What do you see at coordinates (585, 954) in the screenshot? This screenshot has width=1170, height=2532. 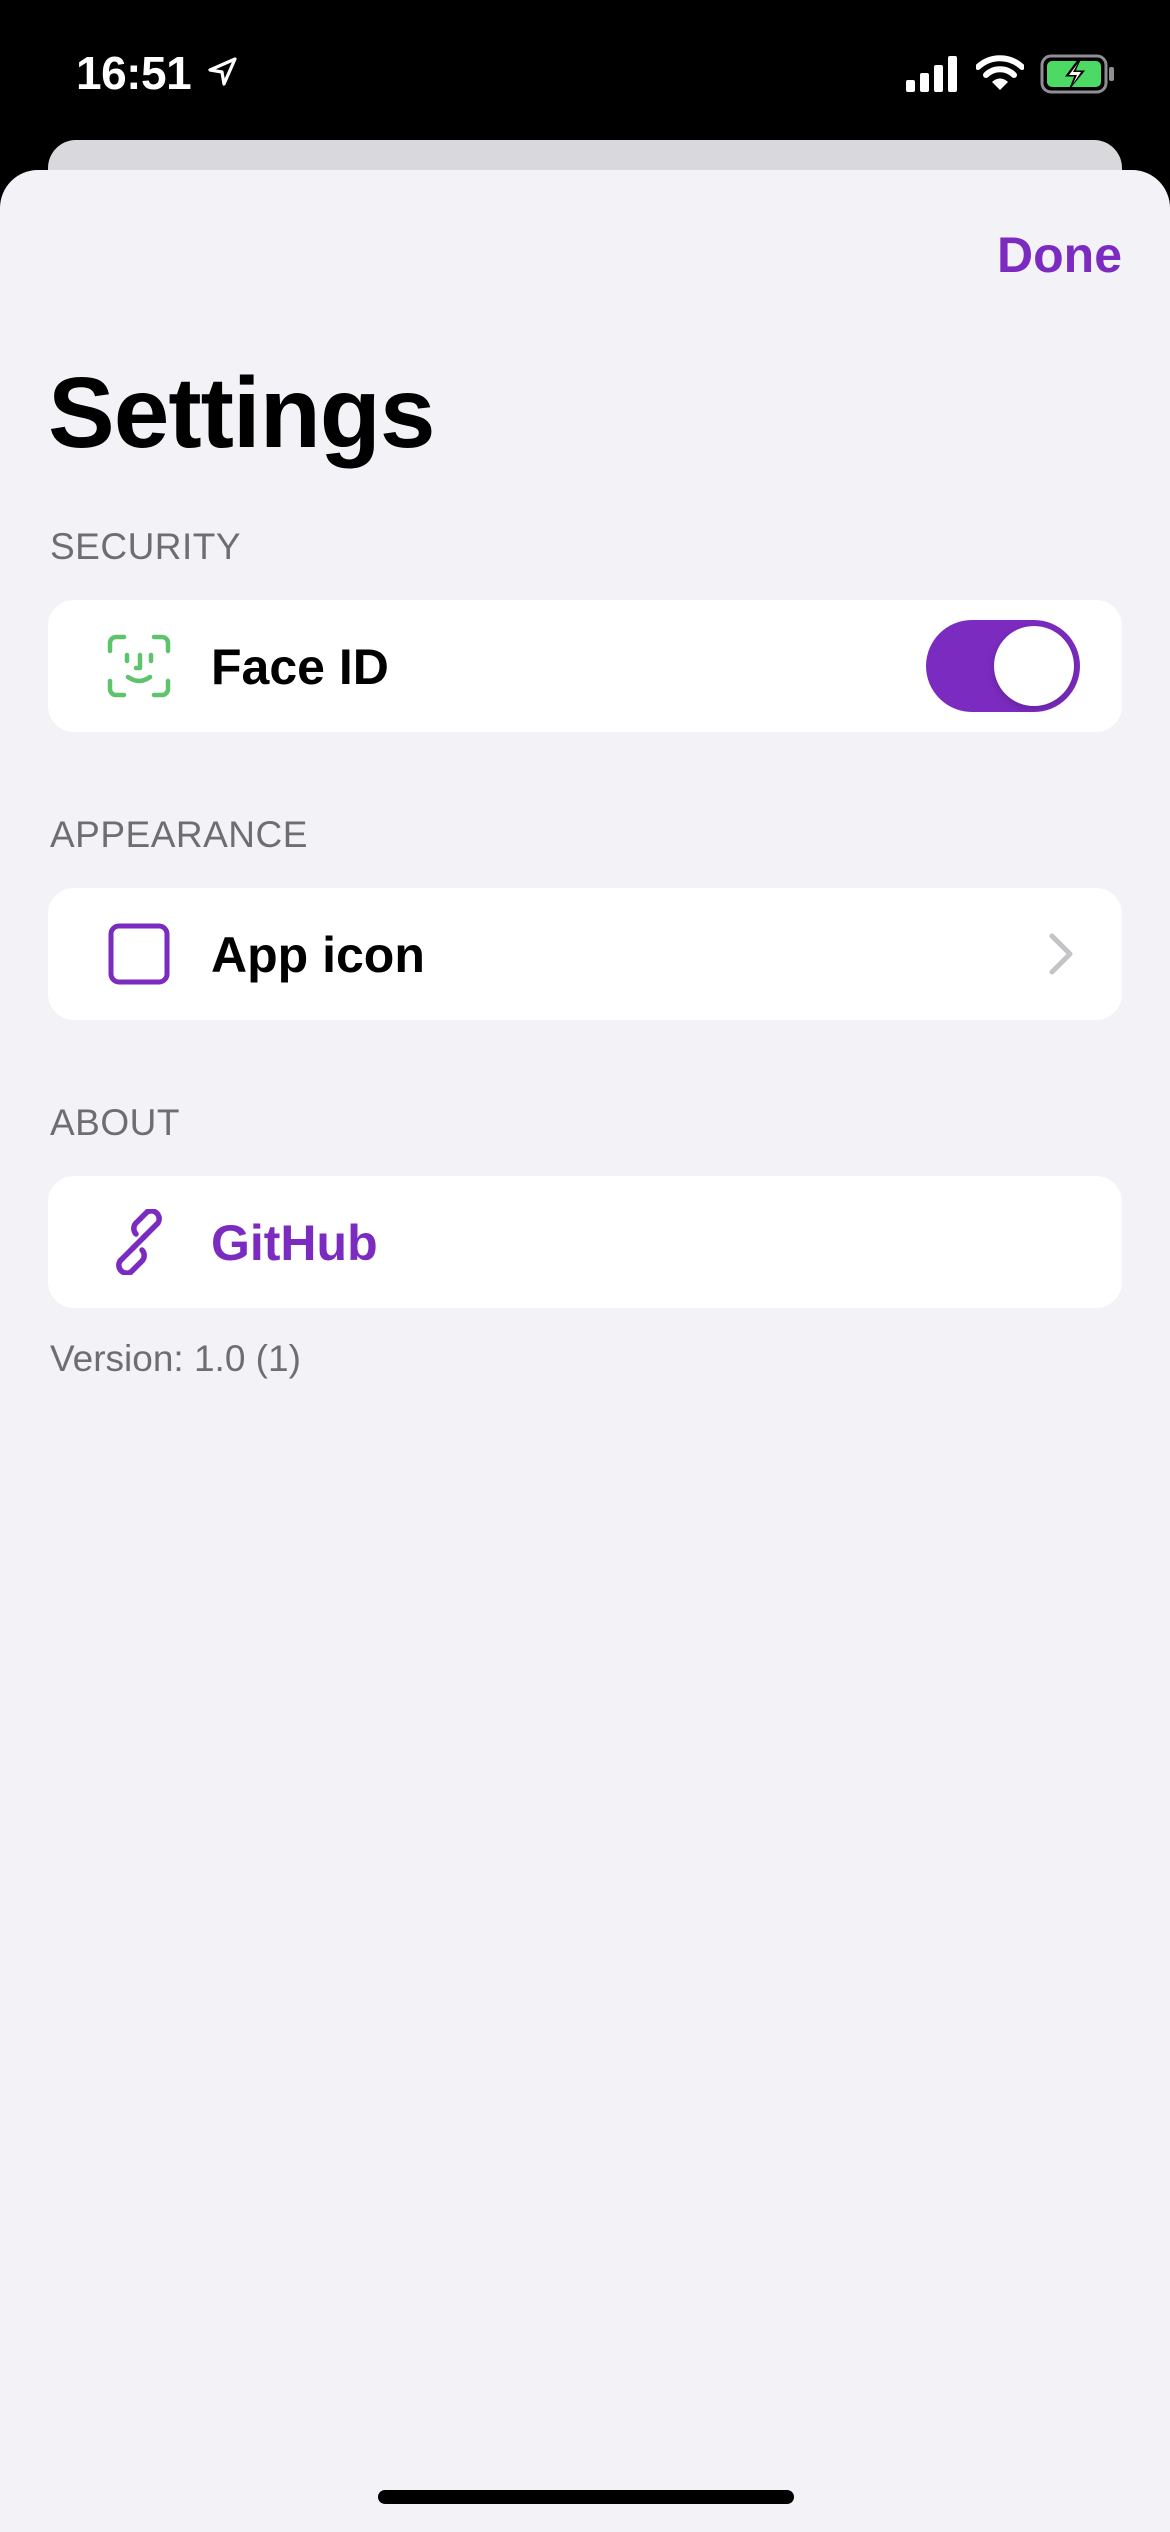 I see `app-icon-row: App icon` at bounding box center [585, 954].